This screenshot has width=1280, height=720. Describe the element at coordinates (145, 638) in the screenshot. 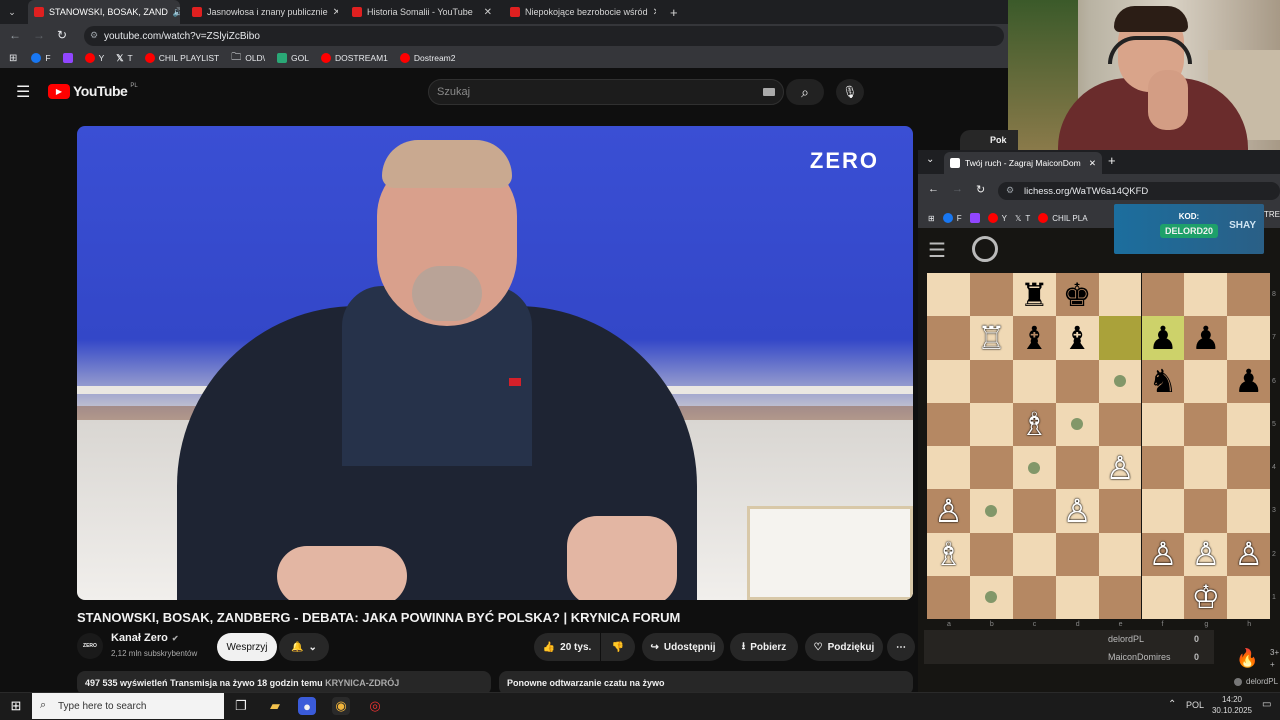

I see `channel-name: Kanał Zero ✔` at that location.